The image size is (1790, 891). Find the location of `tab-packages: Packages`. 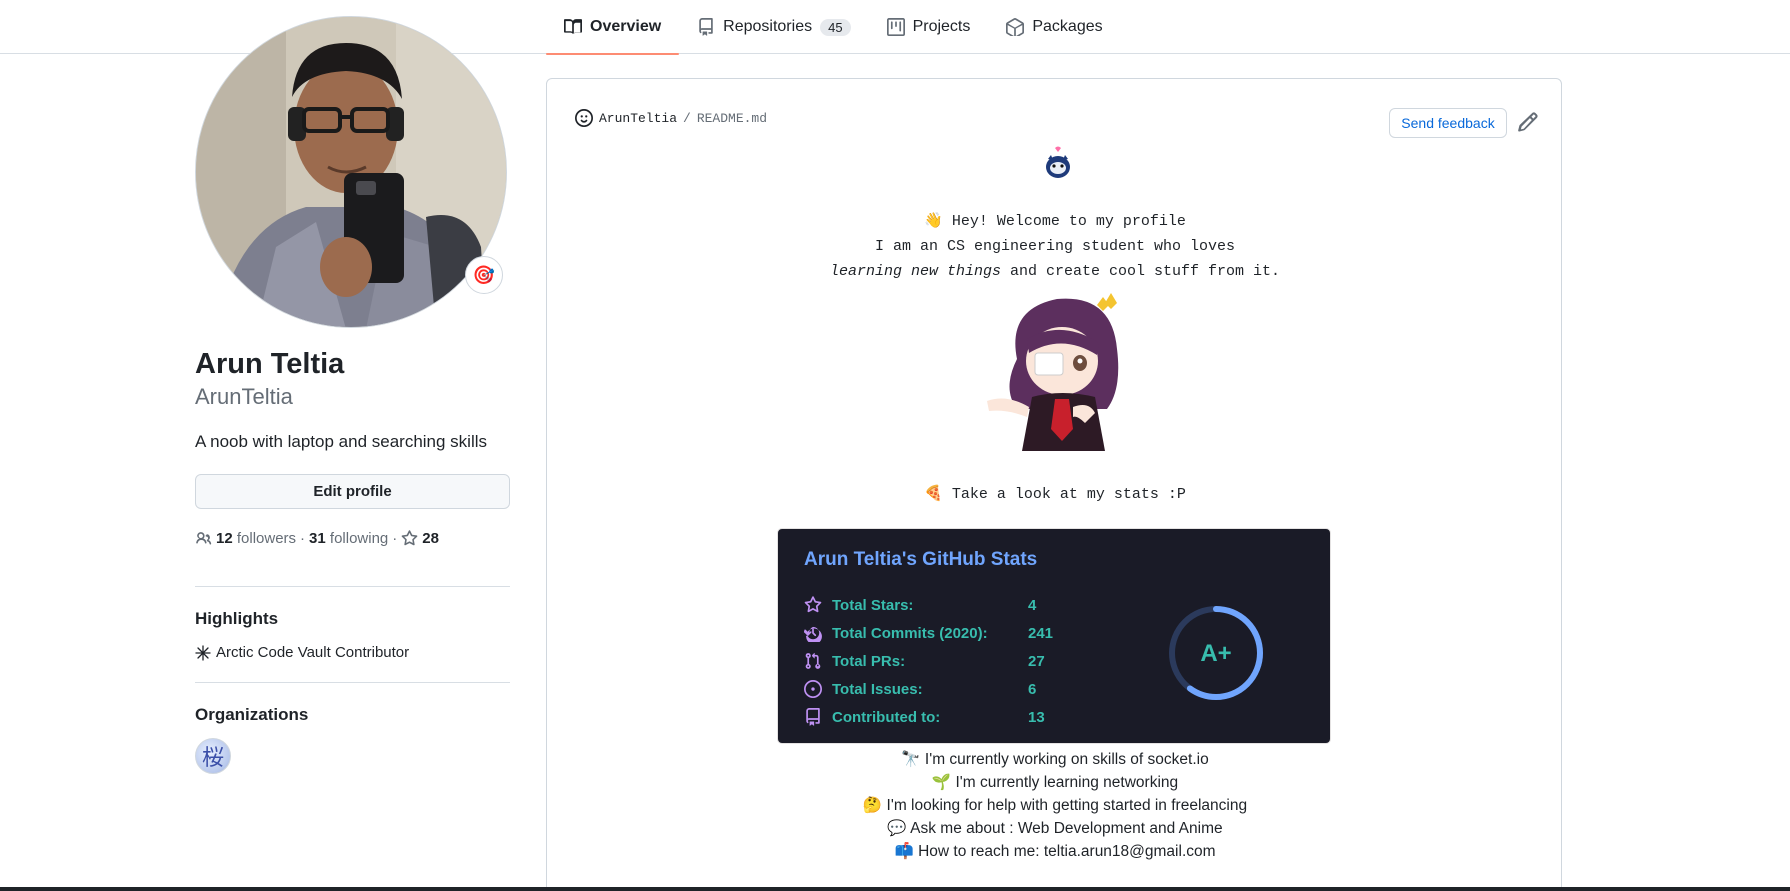

tab-packages: Packages is located at coordinates (1054, 27).